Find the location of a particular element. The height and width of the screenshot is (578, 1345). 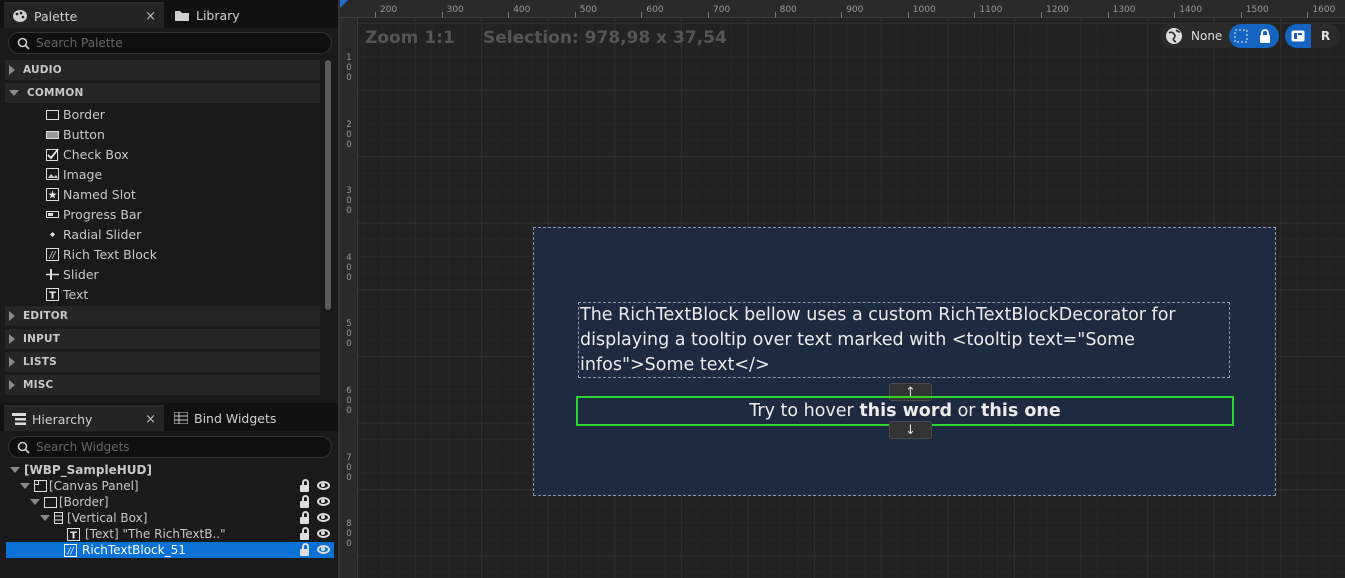

list-icon is located at coordinates (181, 418).